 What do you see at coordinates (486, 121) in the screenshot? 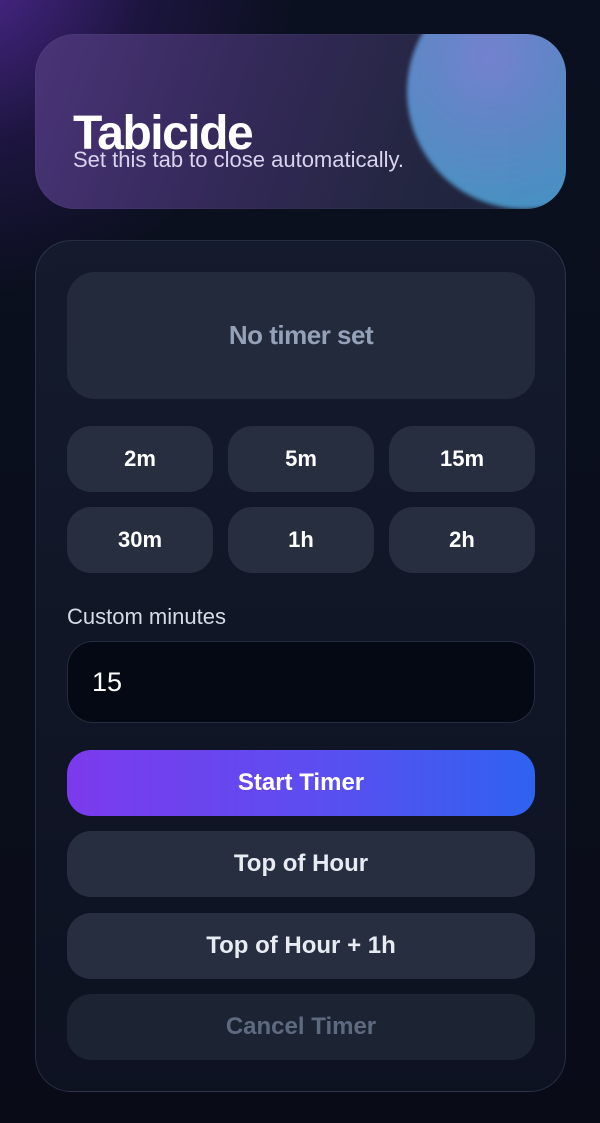
I see `decorative-orb` at bounding box center [486, 121].